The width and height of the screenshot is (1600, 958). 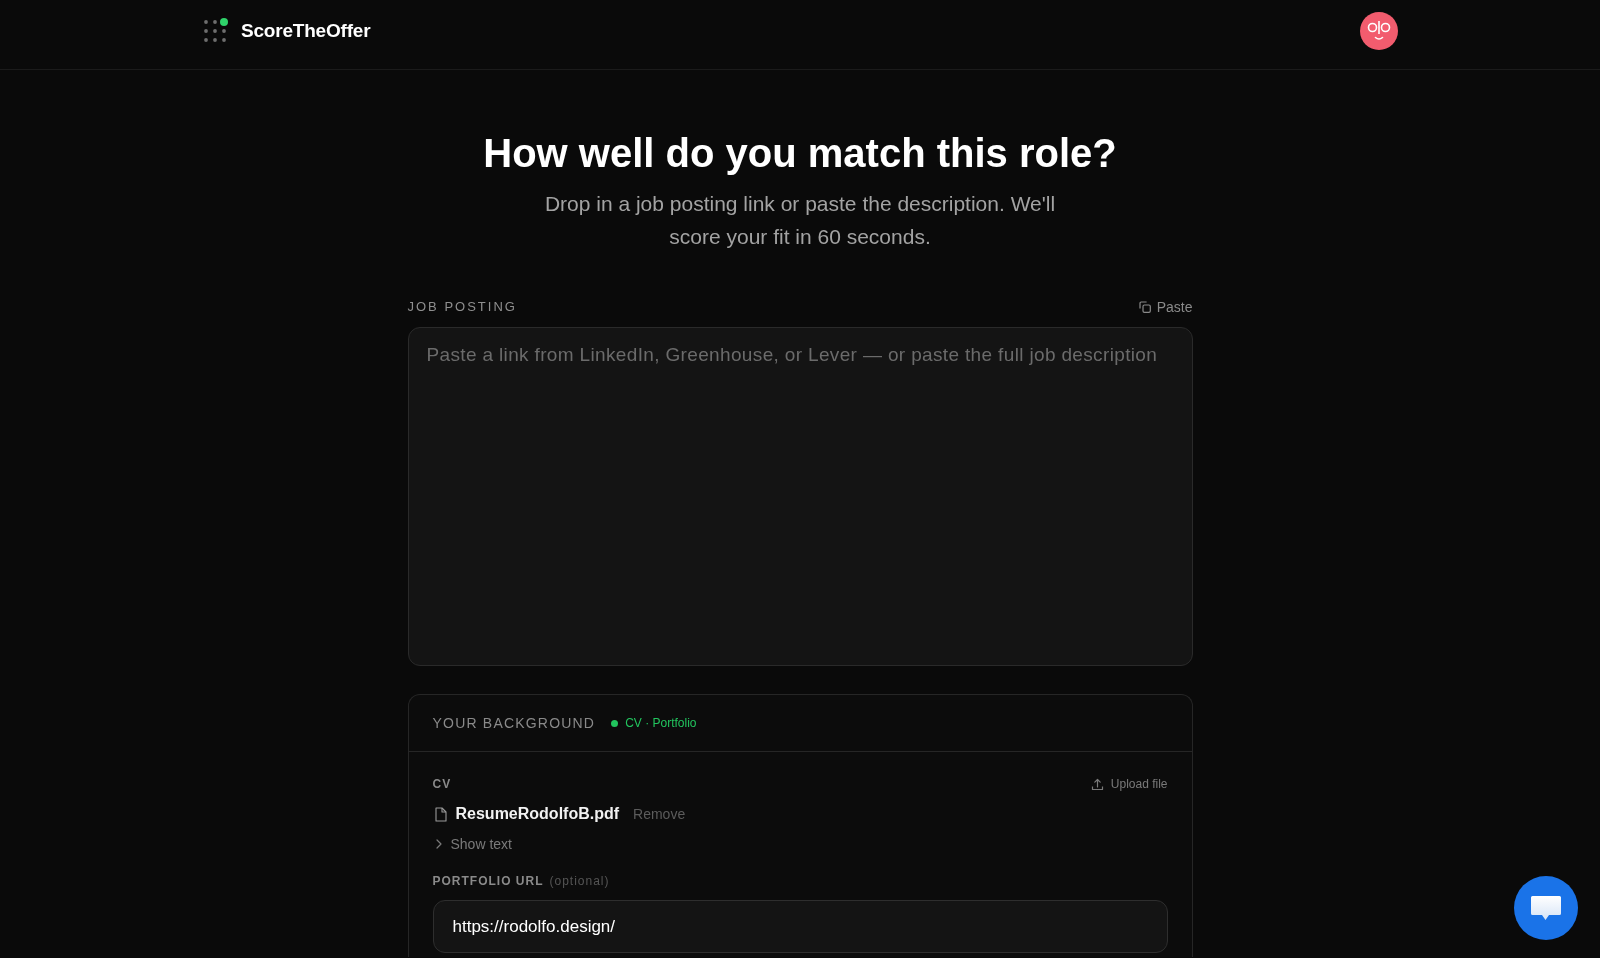 I want to click on paste-button: Paste, so click(x=1165, y=307).